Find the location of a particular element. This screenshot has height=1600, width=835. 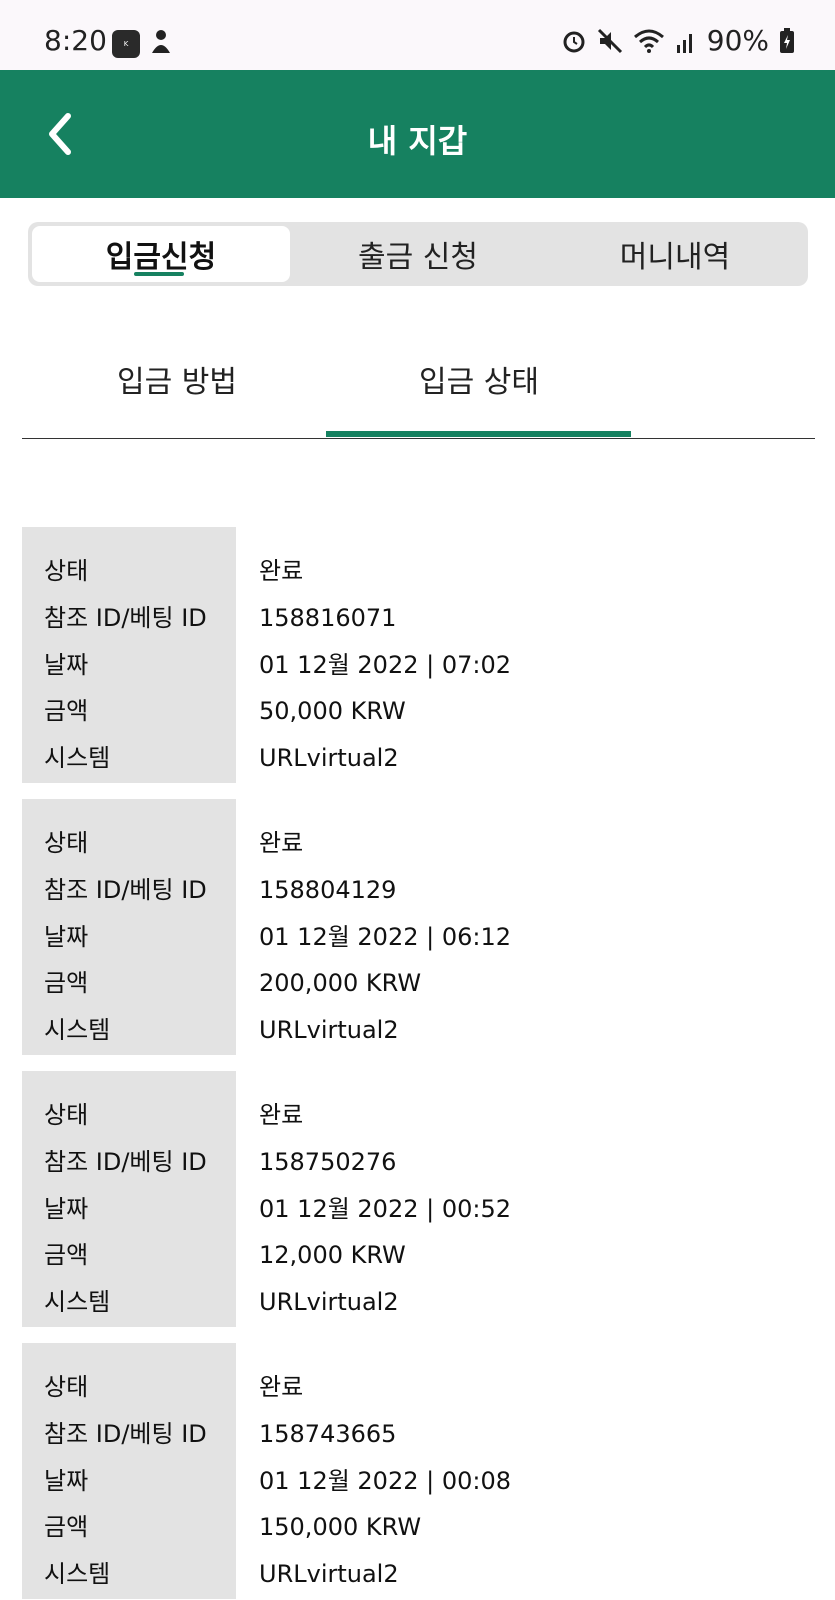

ref-id-value: 158804129 is located at coordinates (328, 890).